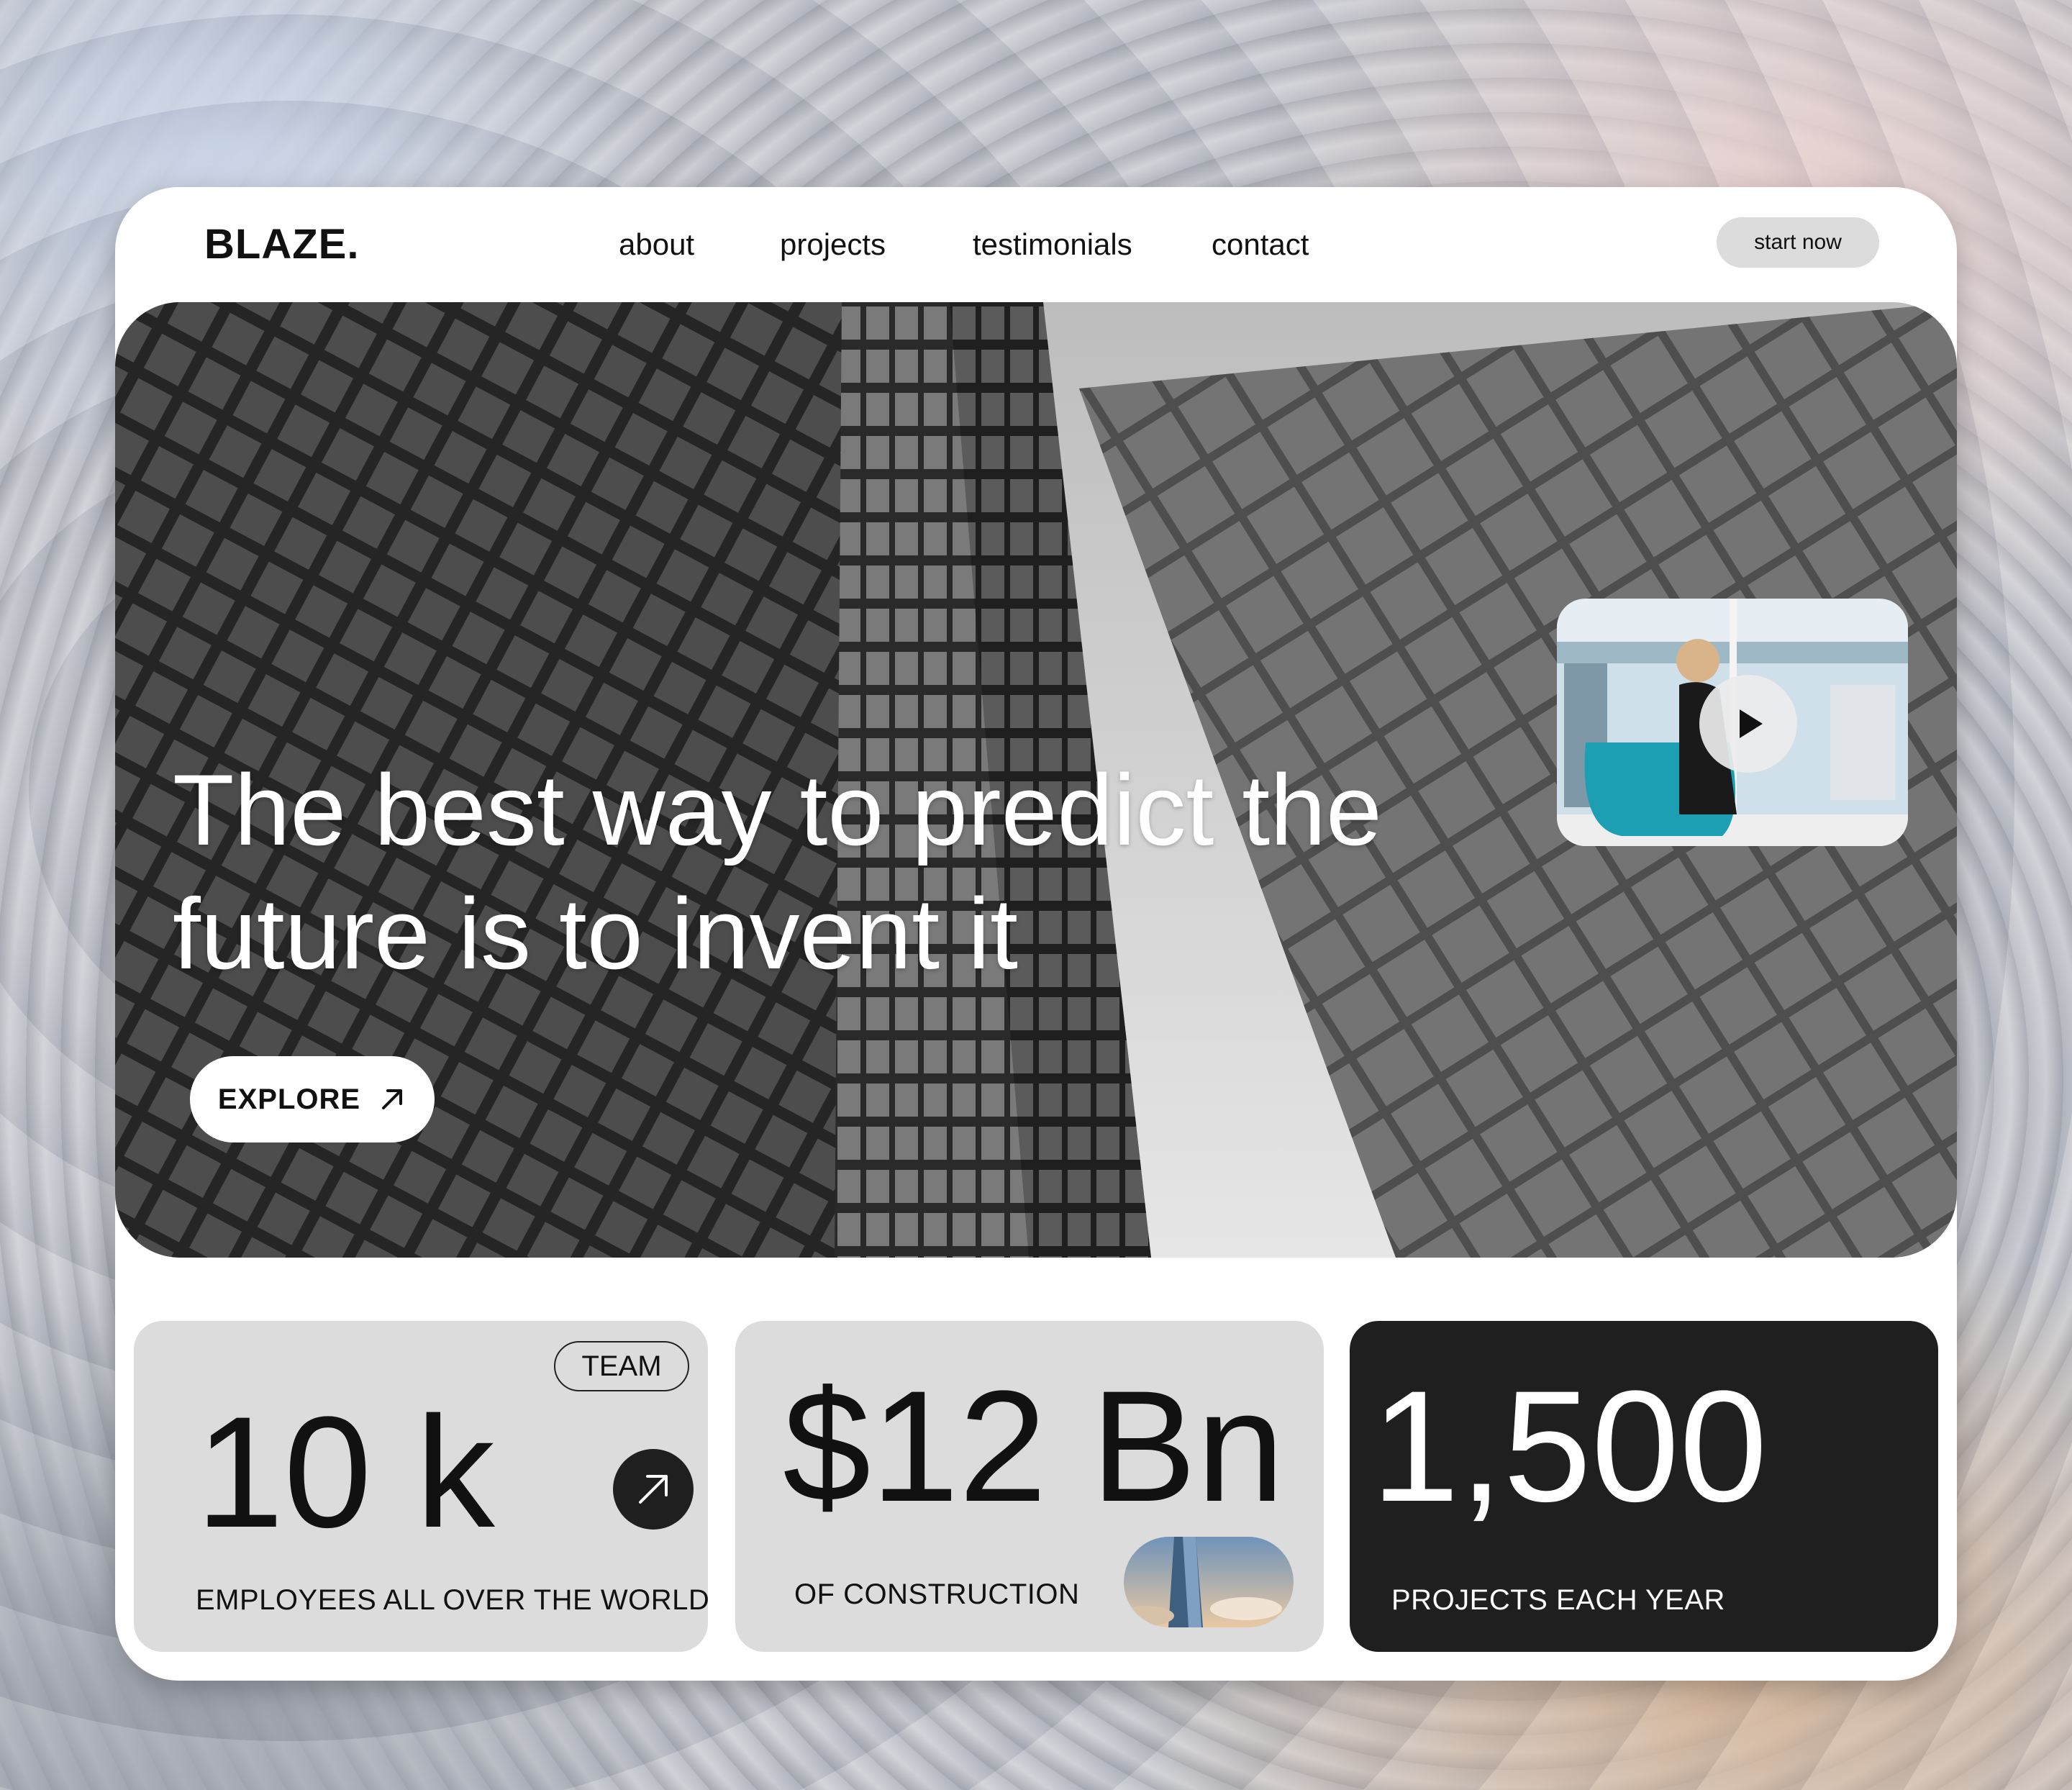 The width and height of the screenshot is (2072, 1790). I want to click on stat-caption-employees: EMPLOYEES ALL OVER THE WORLD, so click(452, 1600).